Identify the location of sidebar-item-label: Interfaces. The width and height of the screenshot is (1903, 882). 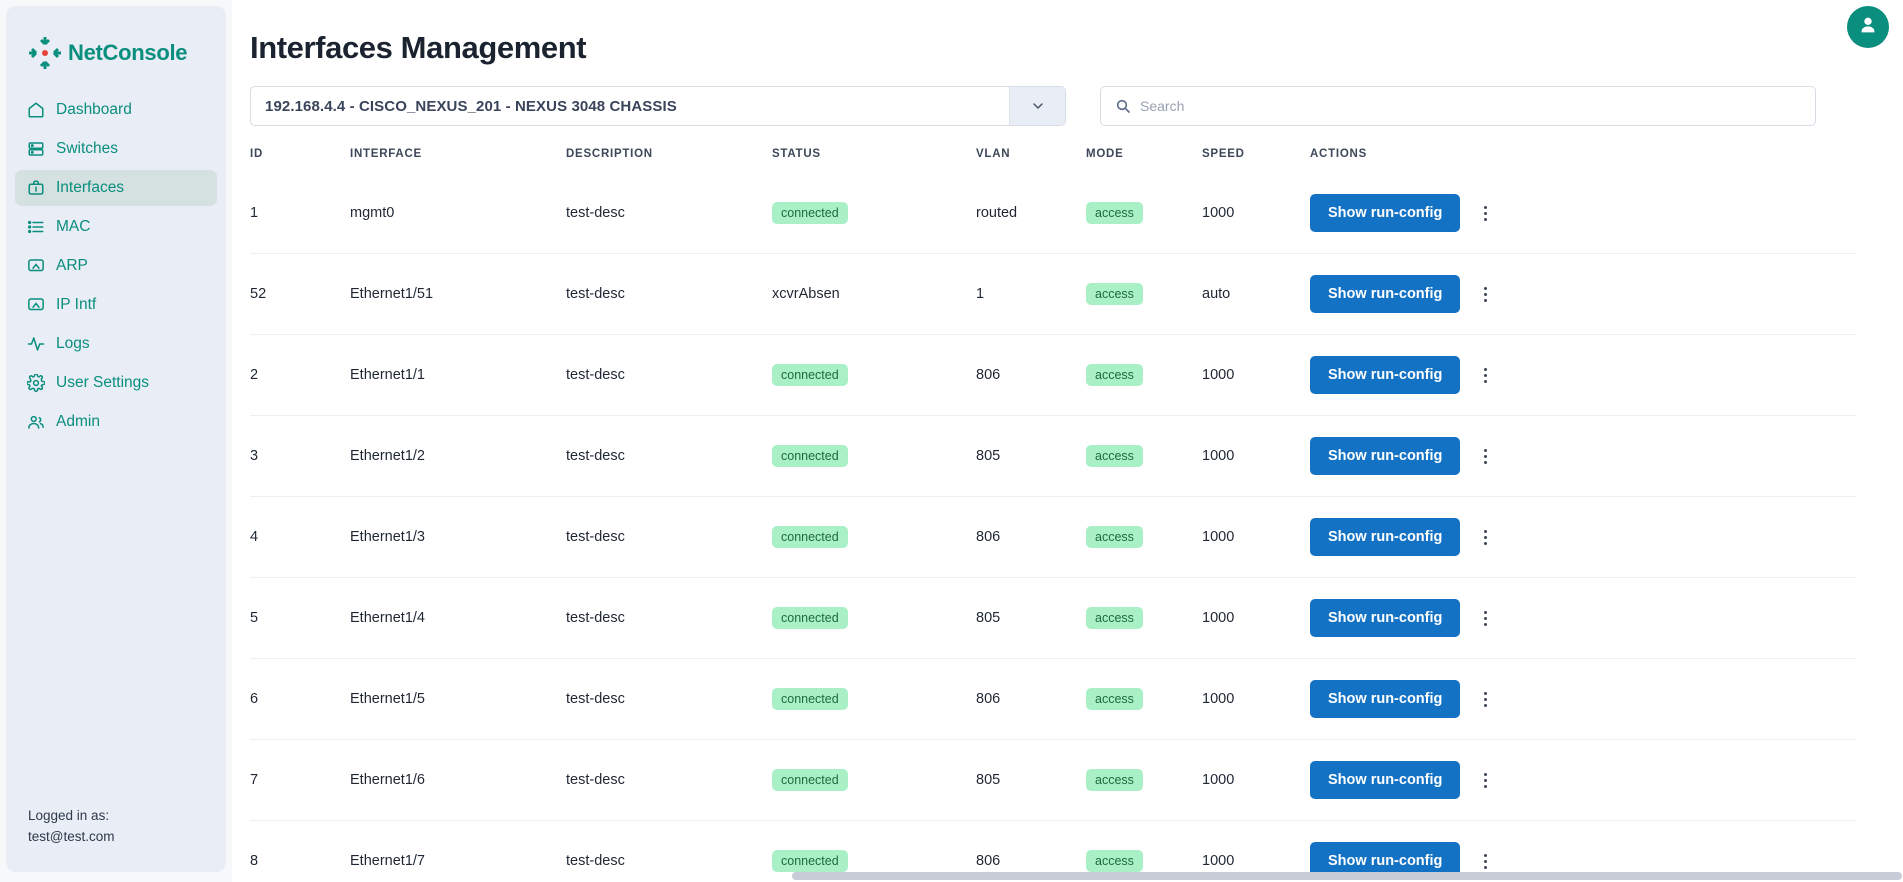
(90, 187).